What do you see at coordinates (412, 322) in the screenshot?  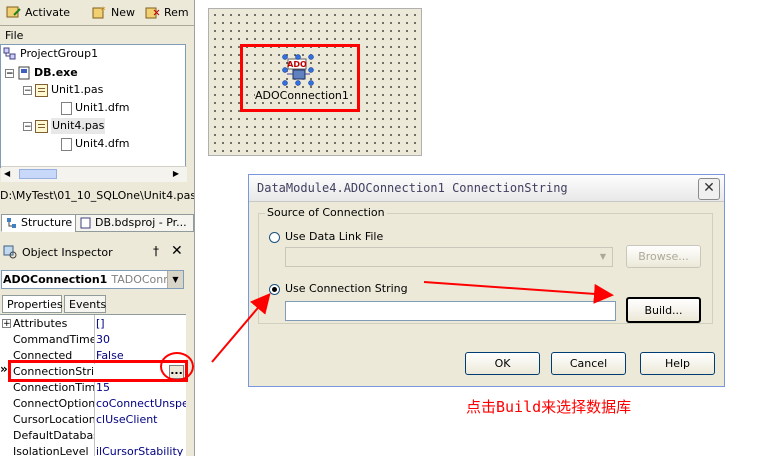 I see `annotation-arrows` at bounding box center [412, 322].